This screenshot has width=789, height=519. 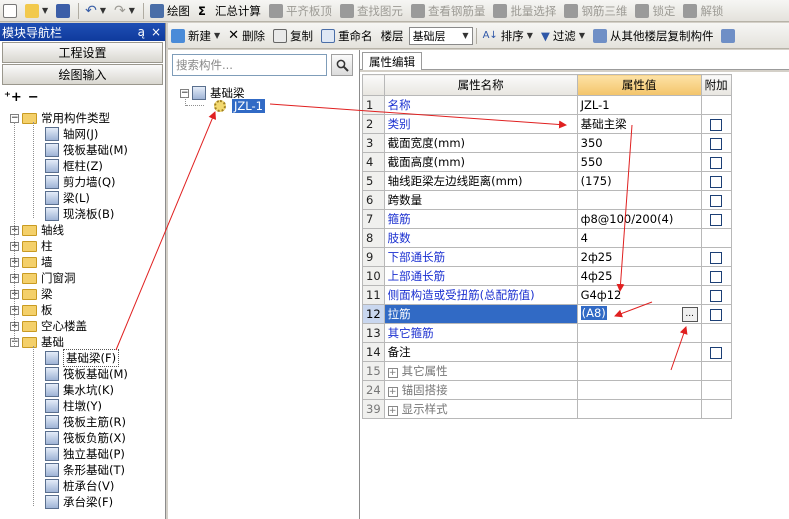 What do you see at coordinates (31, 294) in the screenshot?
I see `tree-folder: + 梁` at bounding box center [31, 294].